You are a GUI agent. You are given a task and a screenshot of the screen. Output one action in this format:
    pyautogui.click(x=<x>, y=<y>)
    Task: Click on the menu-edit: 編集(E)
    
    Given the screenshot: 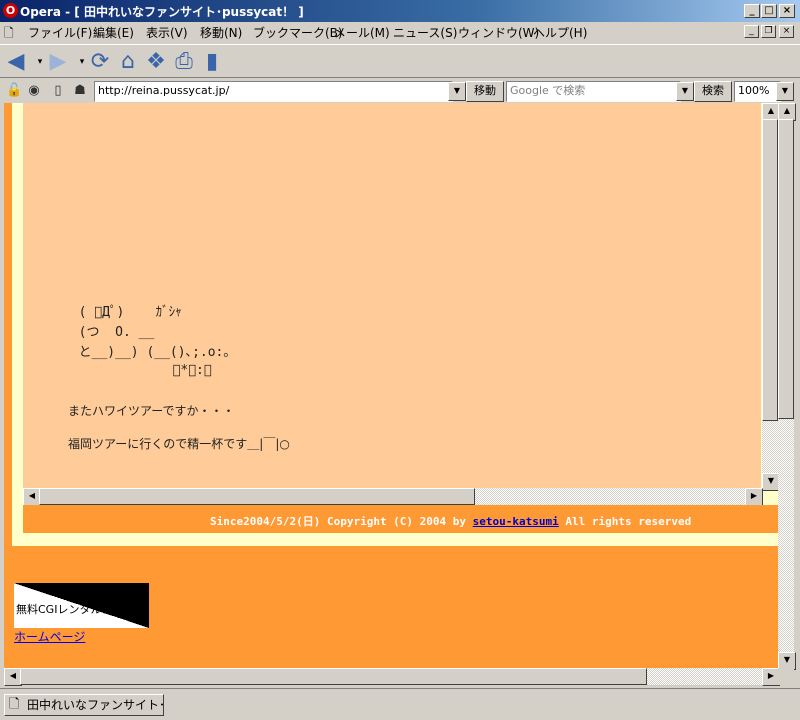 What is the action you would take?
    pyautogui.click(x=113, y=32)
    